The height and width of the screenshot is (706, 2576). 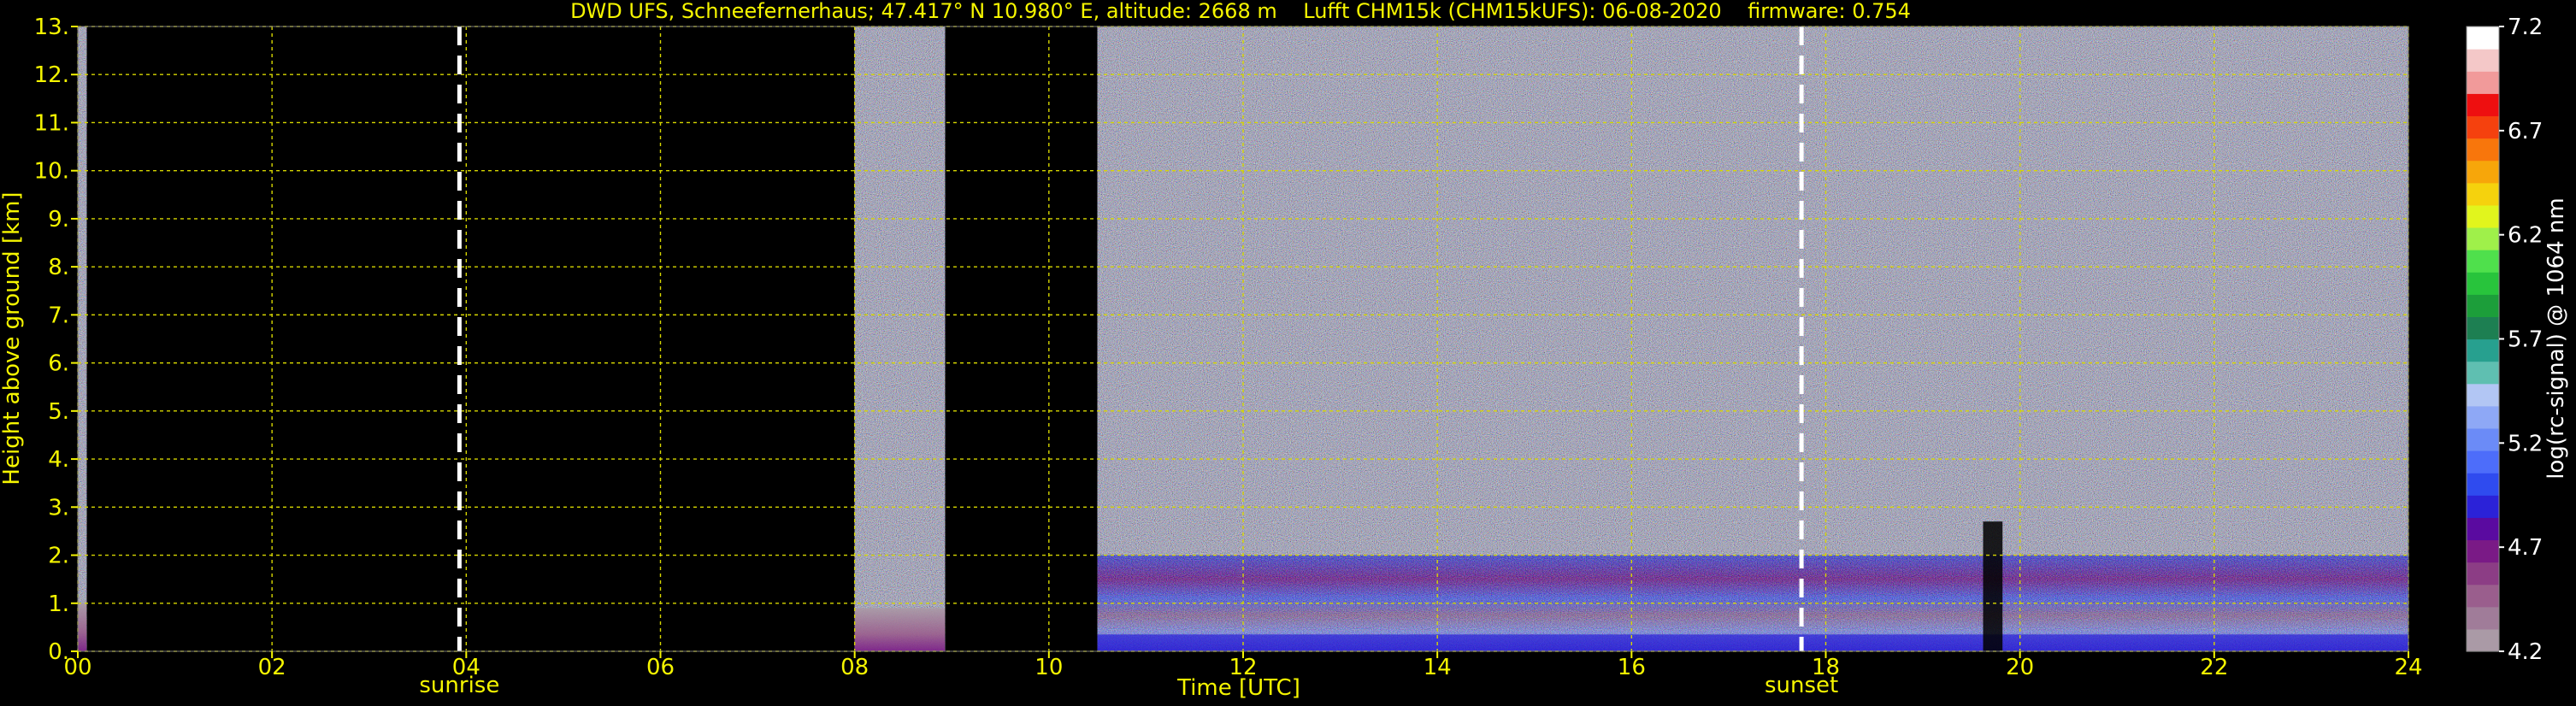 What do you see at coordinates (51, 172) in the screenshot?
I see `y-tick-label: 10.` at bounding box center [51, 172].